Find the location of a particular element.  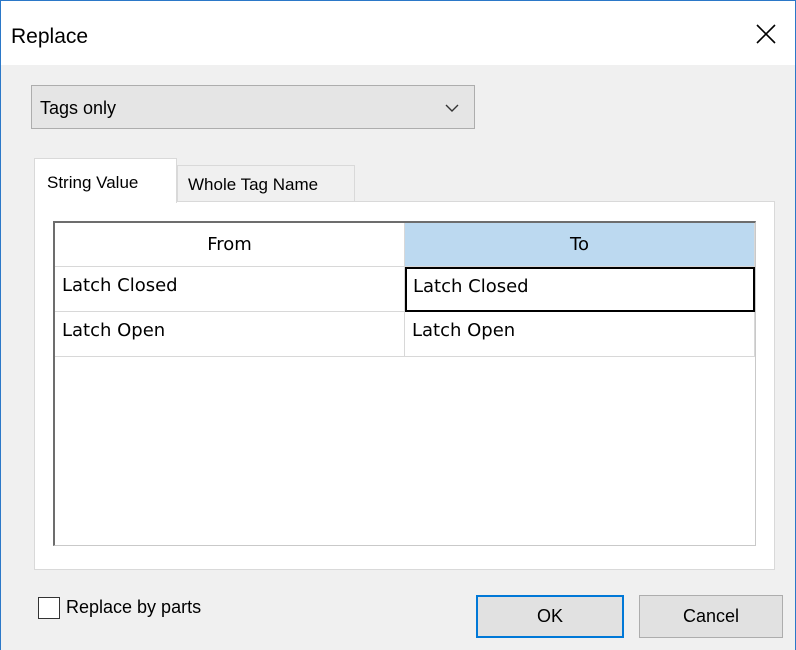

grid-cell-from: Latch Closed is located at coordinates (230, 289).